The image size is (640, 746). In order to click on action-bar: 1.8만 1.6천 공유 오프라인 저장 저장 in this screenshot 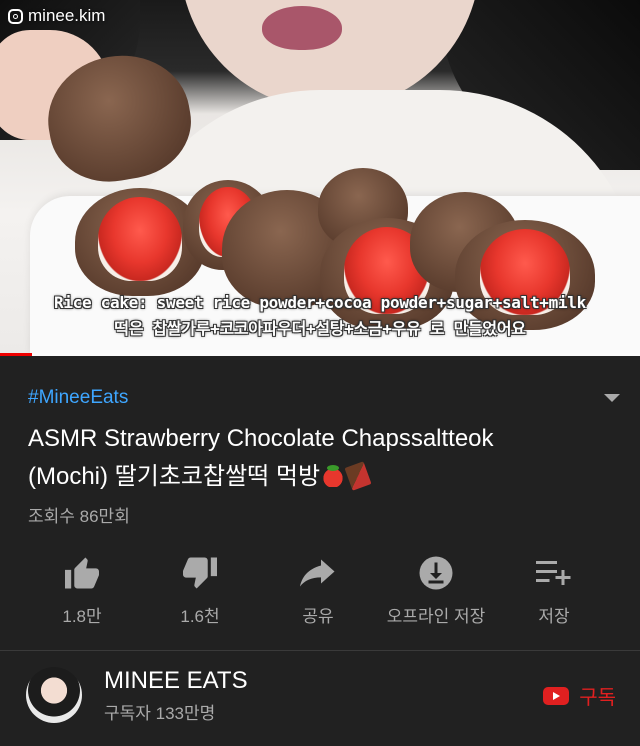, I will do `click(320, 596)`.